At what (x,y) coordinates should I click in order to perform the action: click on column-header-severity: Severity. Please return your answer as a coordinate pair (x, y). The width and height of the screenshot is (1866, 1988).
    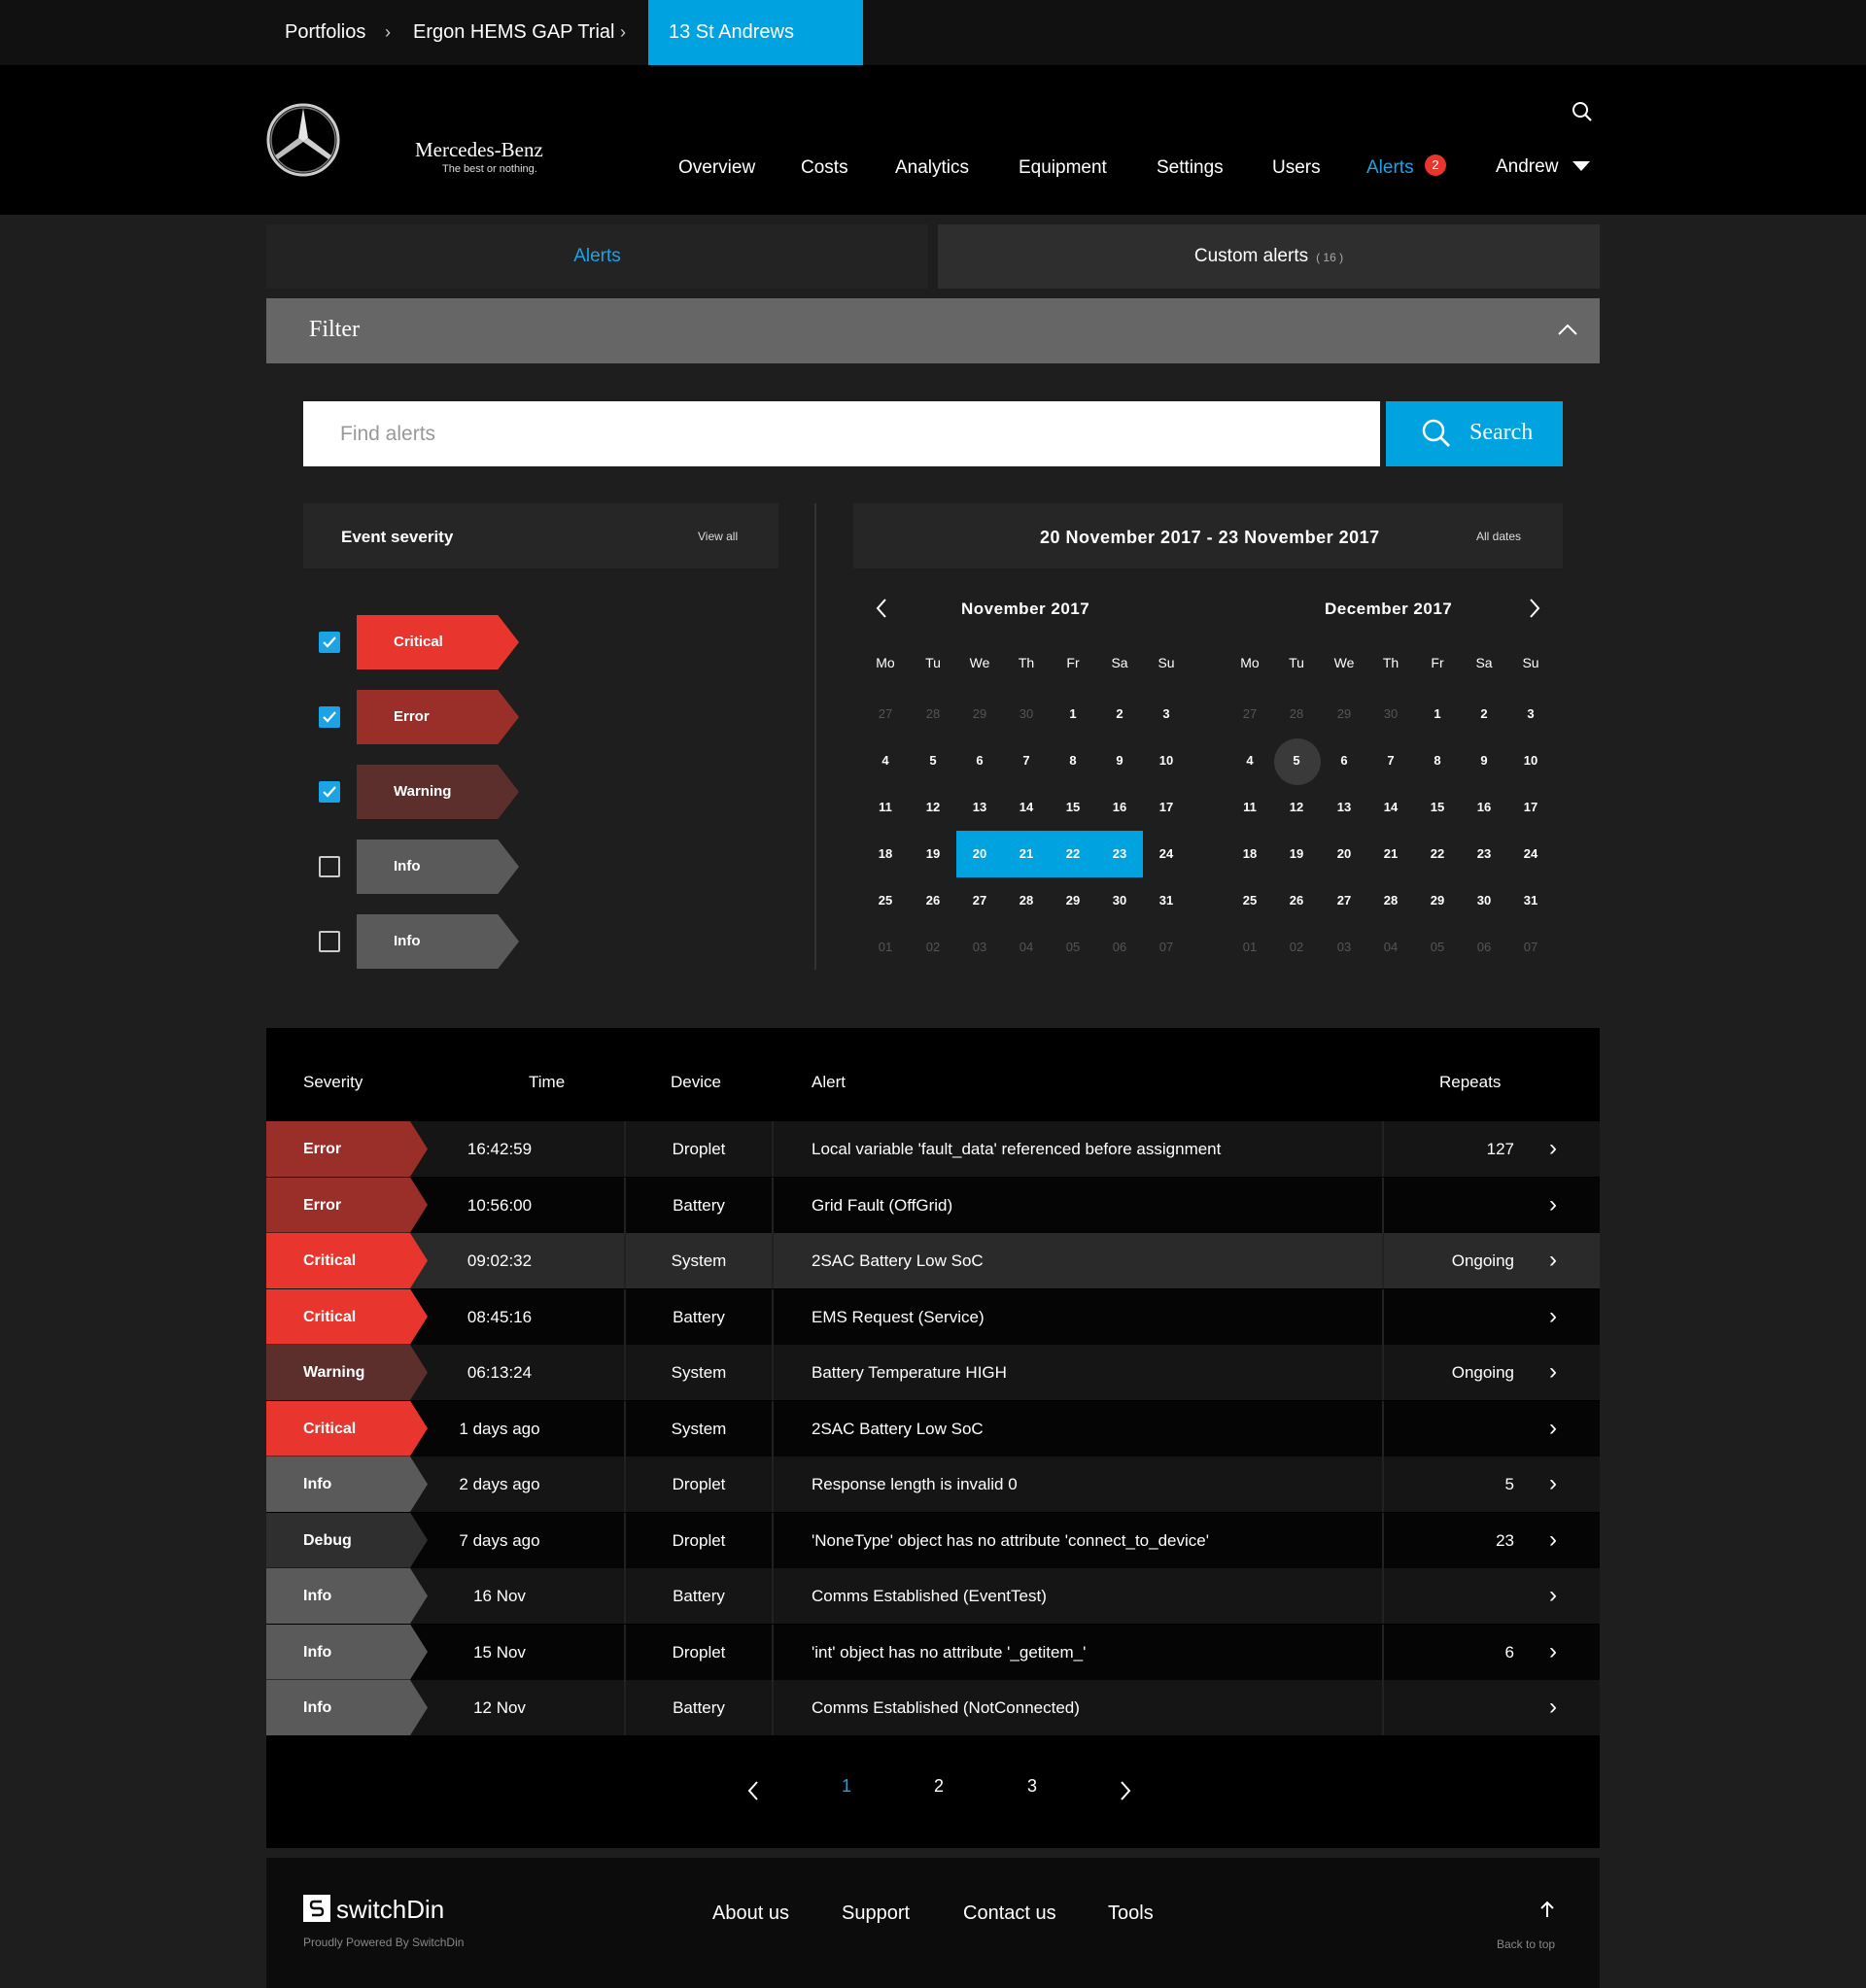
    Looking at the image, I should click on (333, 1082).